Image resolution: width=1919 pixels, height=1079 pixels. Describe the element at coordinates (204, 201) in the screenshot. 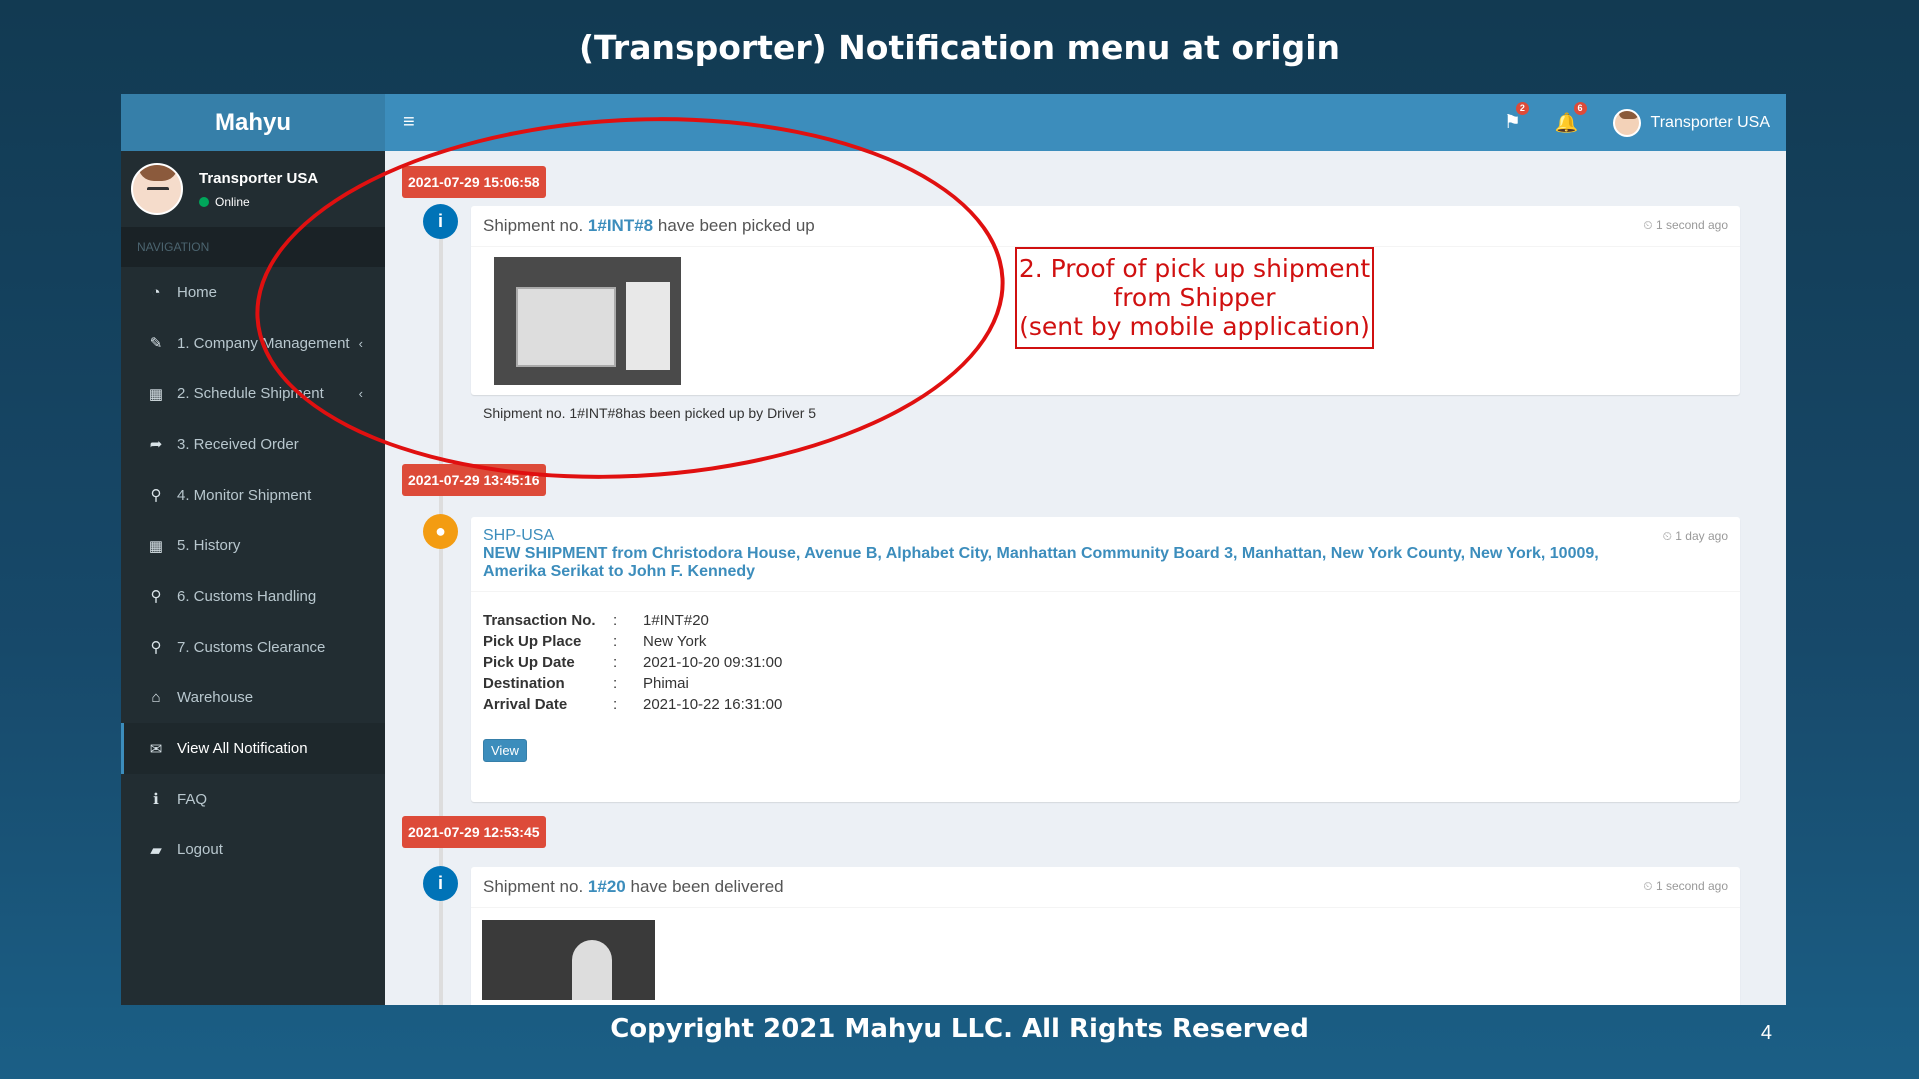

I see `online-dot-icon` at that location.